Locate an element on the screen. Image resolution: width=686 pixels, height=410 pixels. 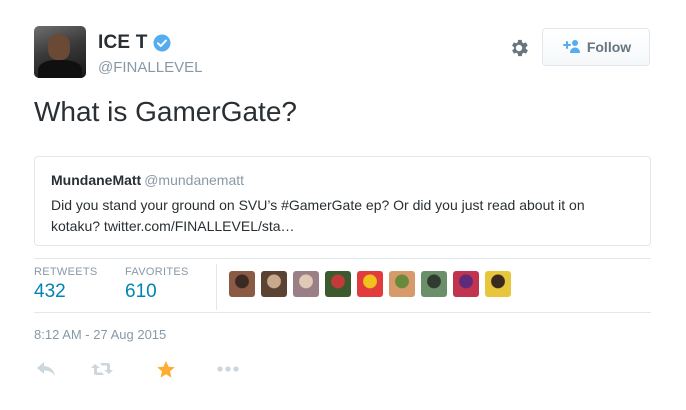
follow-label: Follow is located at coordinates (609, 47).